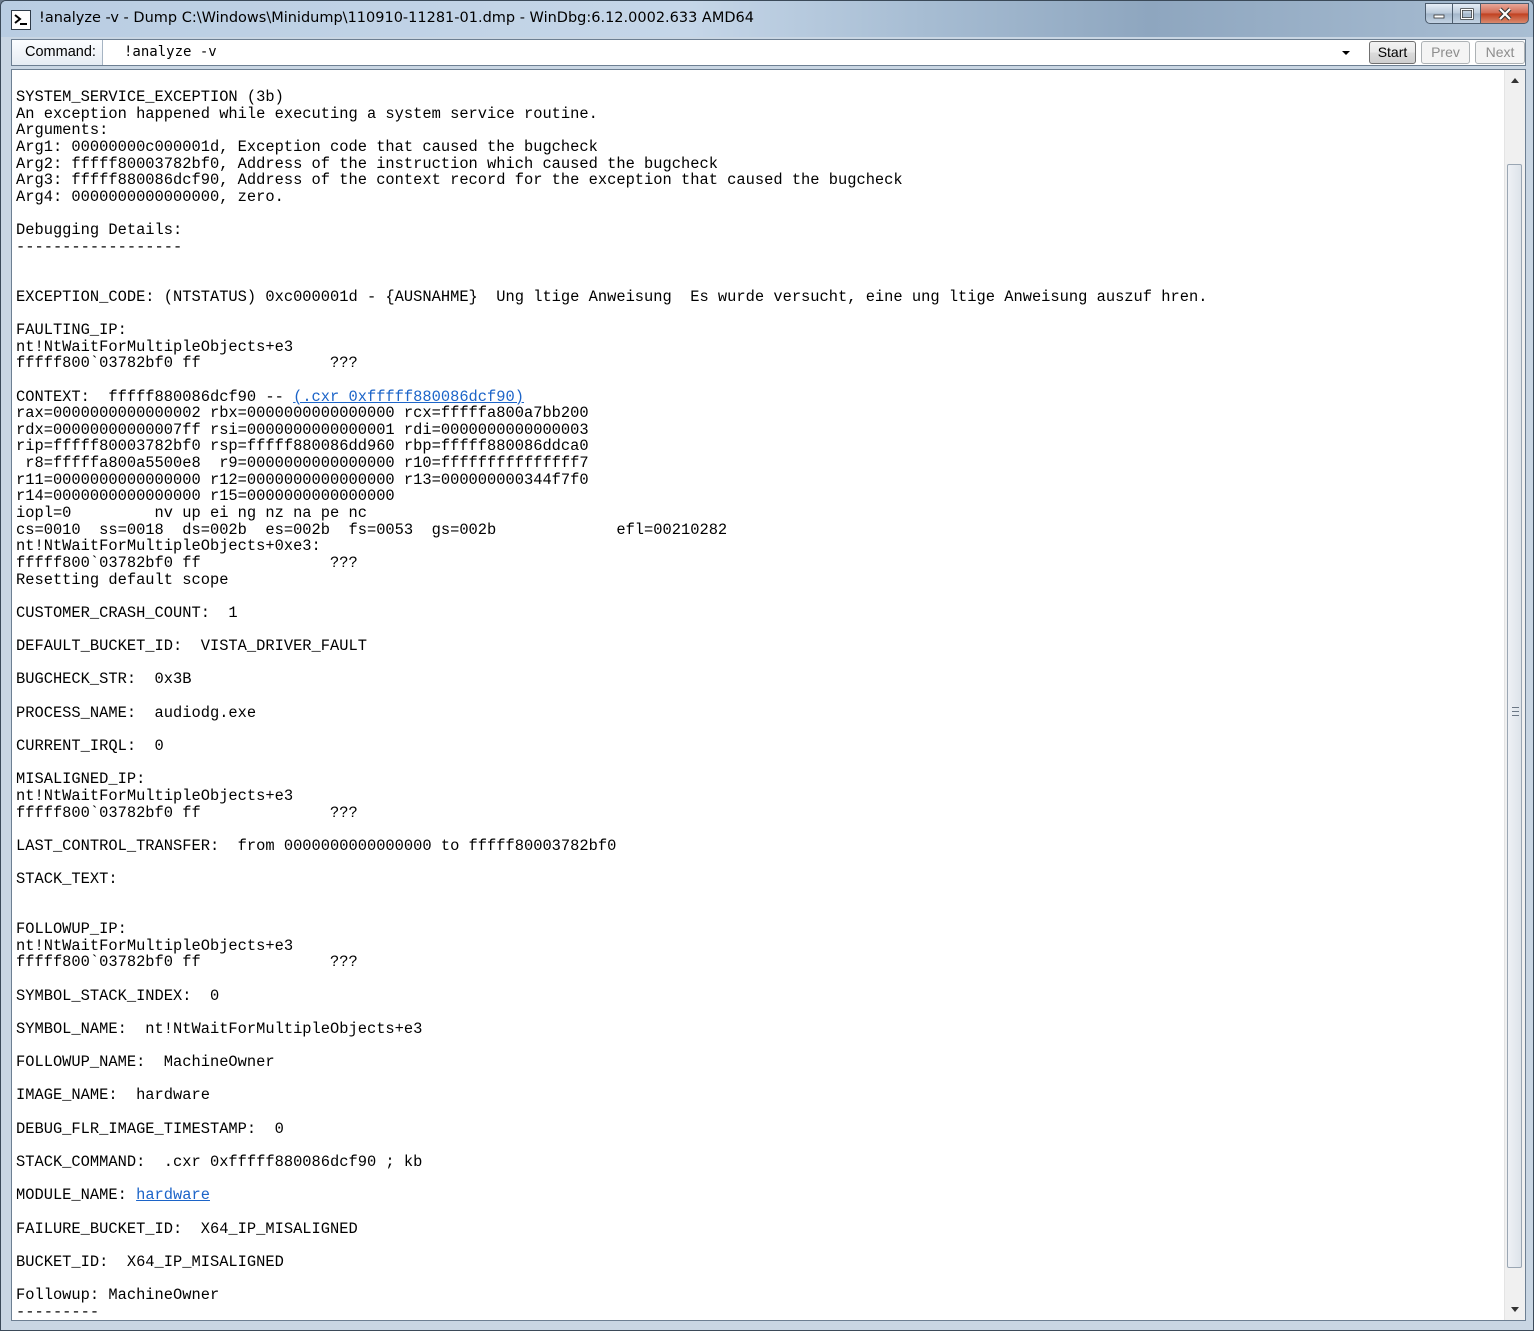 This screenshot has height=1331, width=1534. I want to click on output-line: SYSTEM_SERVICE_EXCEPTION (3b), so click(756, 97).